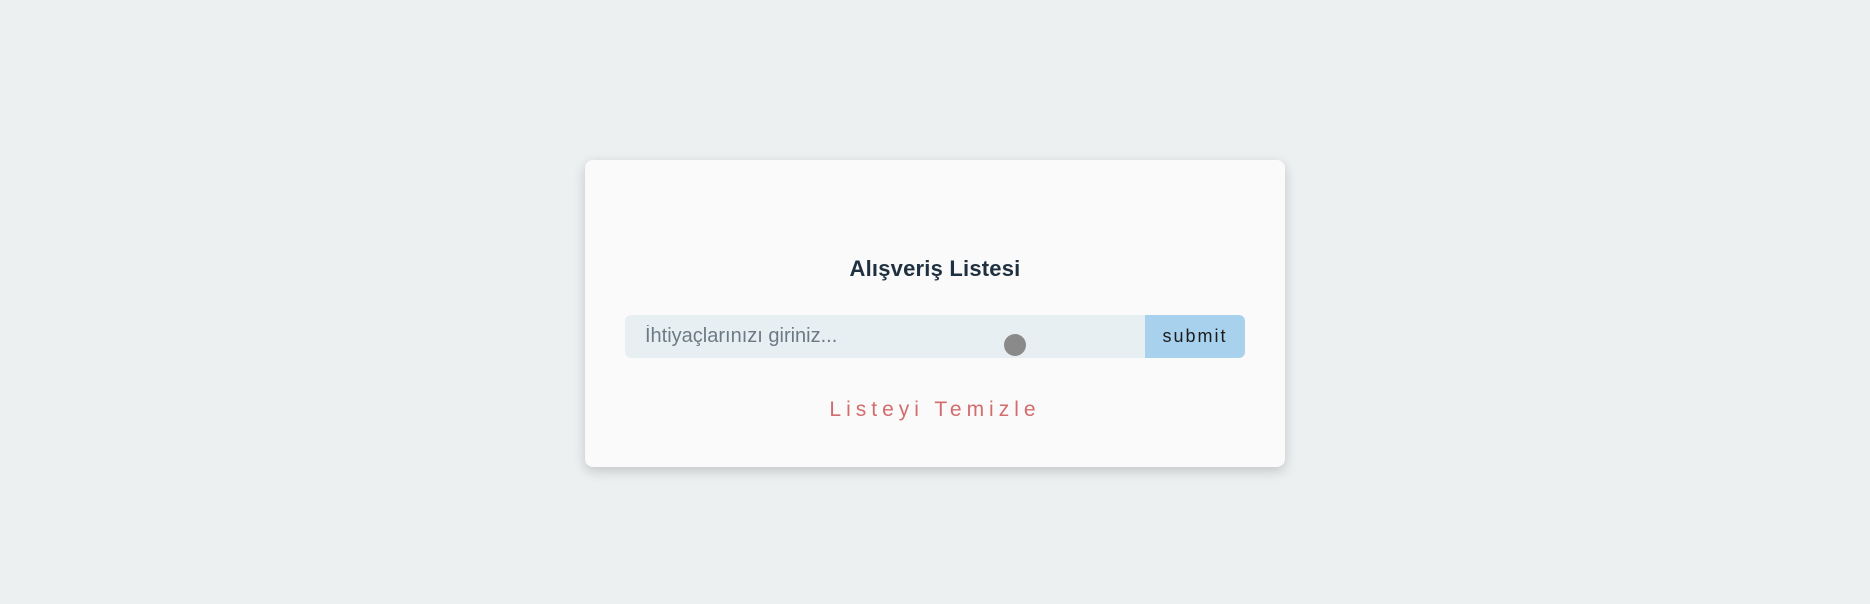  I want to click on mouse-cursor-indicator, so click(1015, 345).